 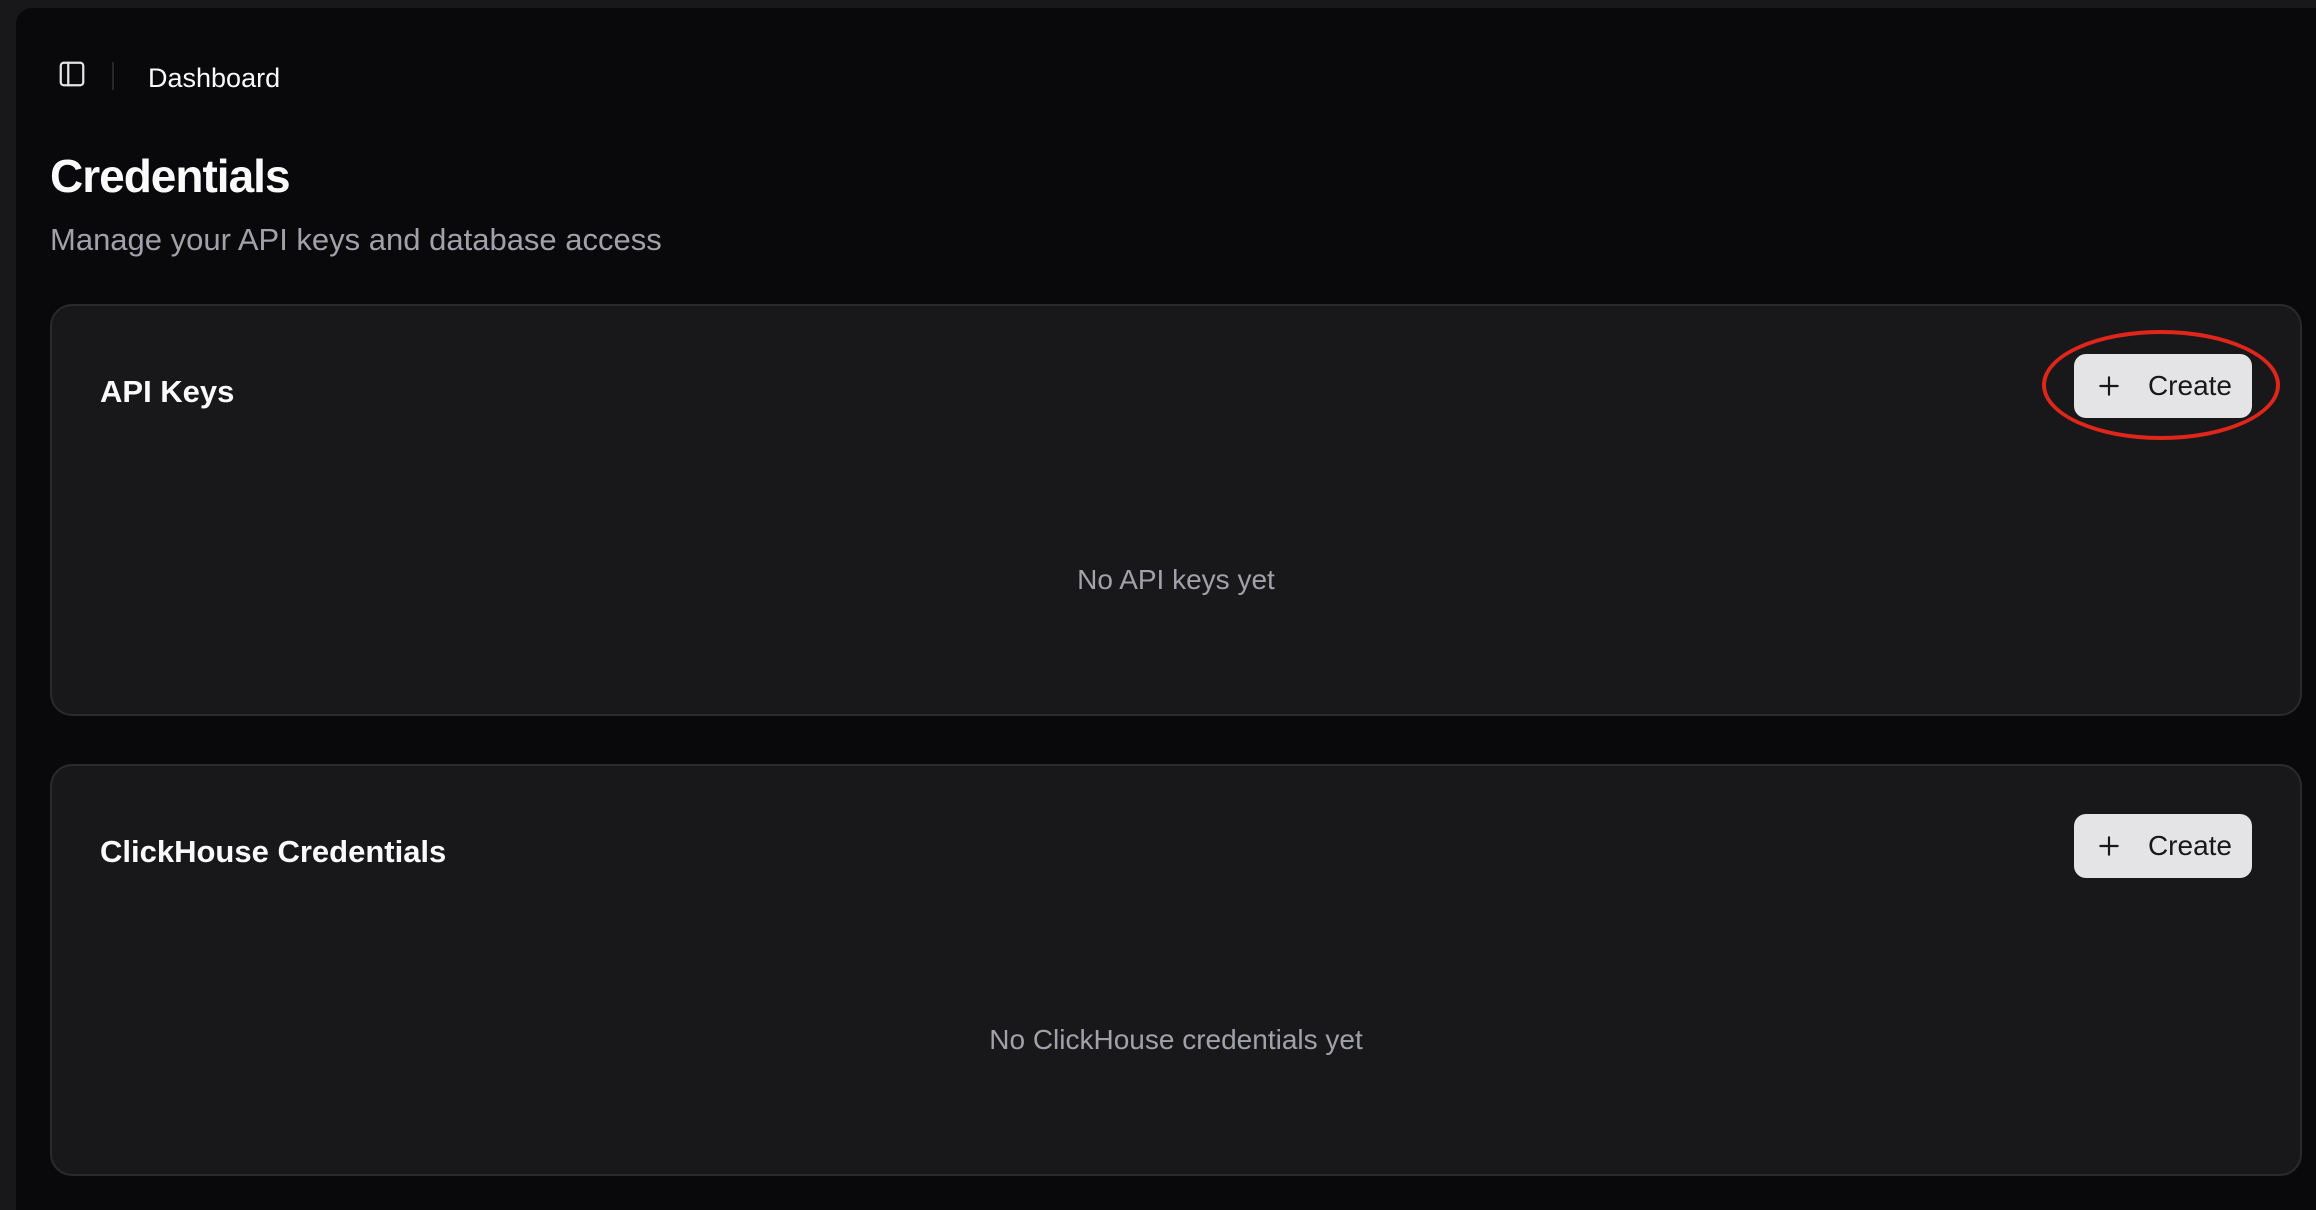 I want to click on page-title: Credentials, so click(x=170, y=176).